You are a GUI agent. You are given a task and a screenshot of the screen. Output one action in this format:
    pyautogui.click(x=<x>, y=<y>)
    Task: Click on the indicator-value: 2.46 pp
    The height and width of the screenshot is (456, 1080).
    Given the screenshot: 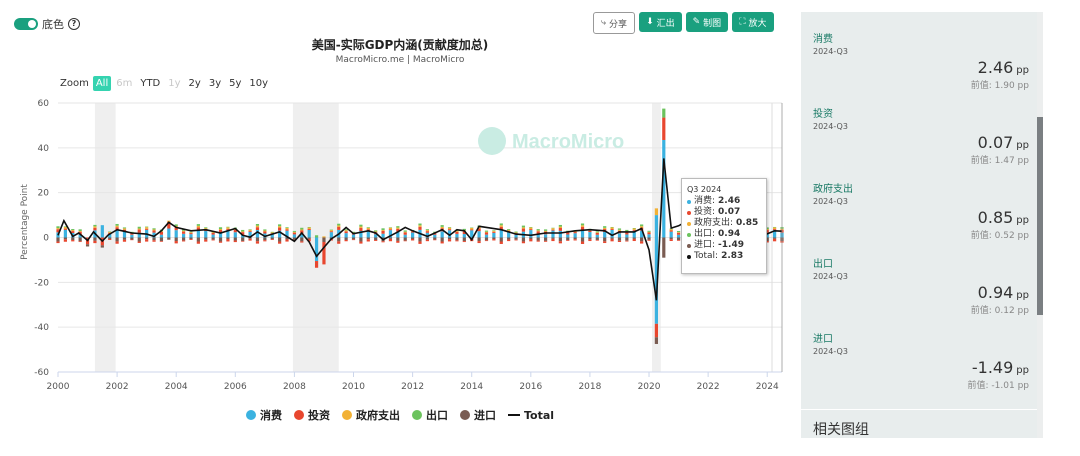 What is the action you would take?
    pyautogui.click(x=1003, y=67)
    